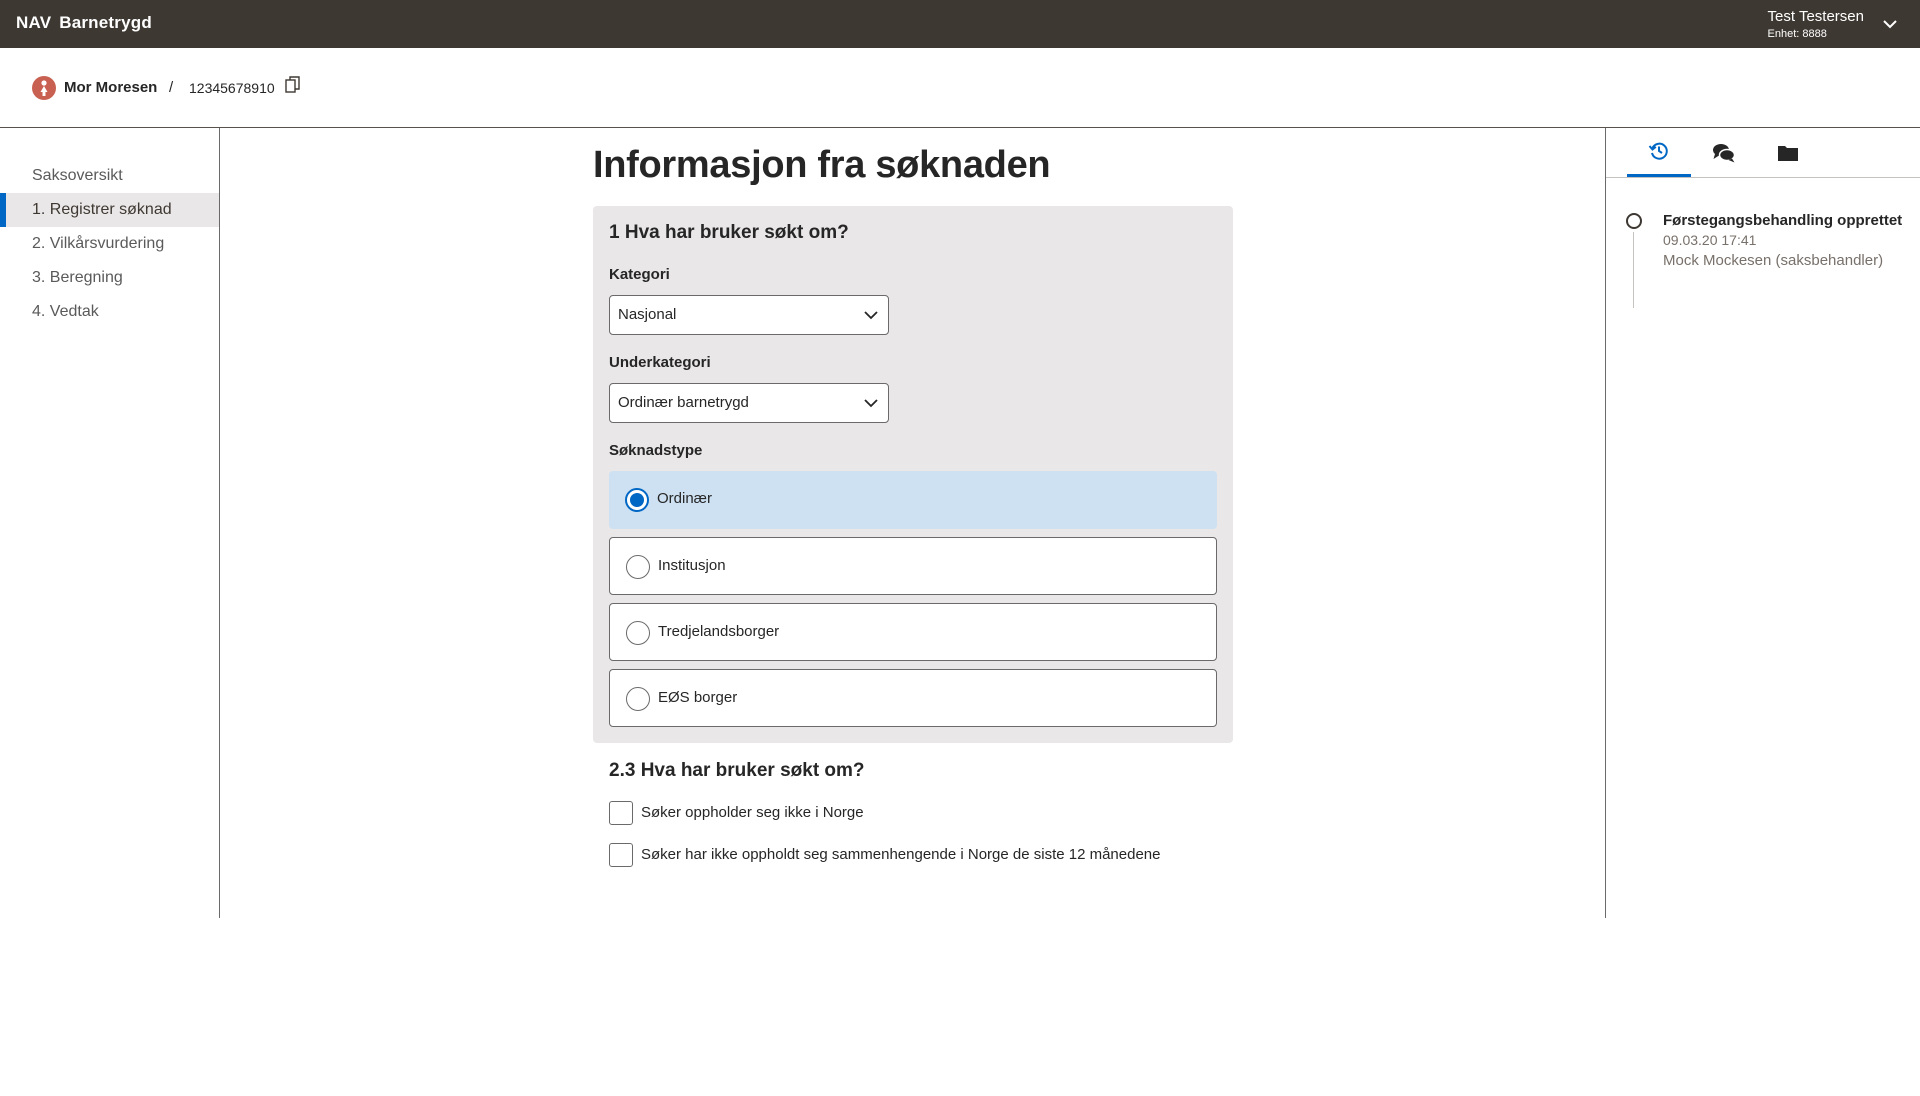 Image resolution: width=1920 pixels, height=1096 pixels. What do you see at coordinates (34, 22) in the screenshot?
I see `brand-nav: NAV` at bounding box center [34, 22].